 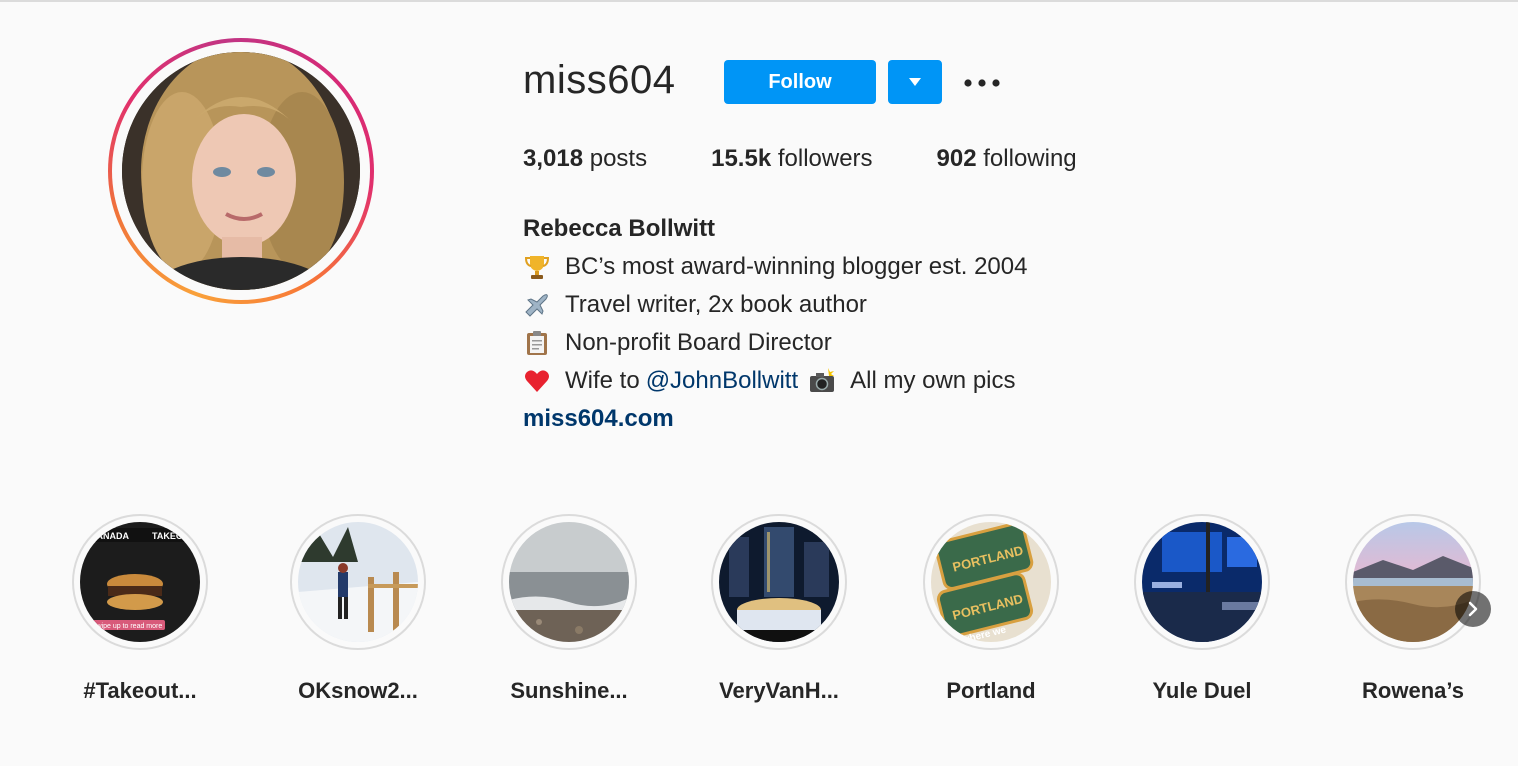 I want to click on highlight-label: Portland, so click(x=991, y=690).